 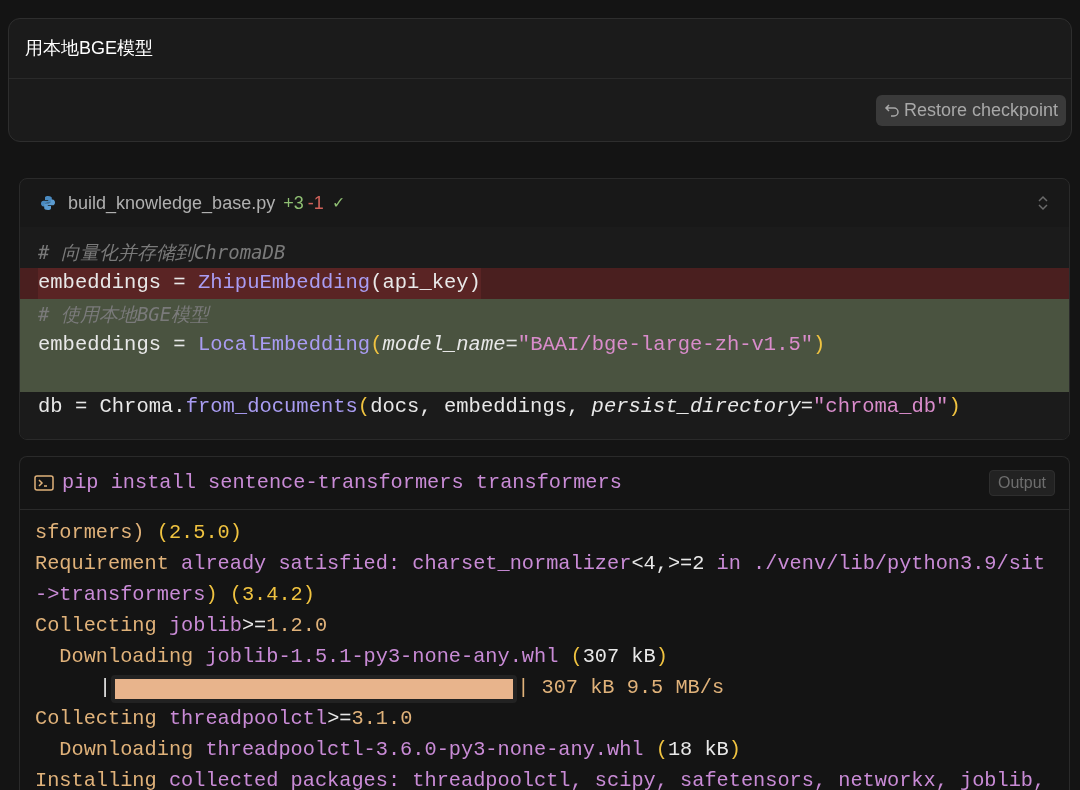 What do you see at coordinates (540, 564) in the screenshot?
I see `output-line: Requirement already satisfied: charset_normalizer<4,>=2 in ./venv/lib/python3.9/sit` at bounding box center [540, 564].